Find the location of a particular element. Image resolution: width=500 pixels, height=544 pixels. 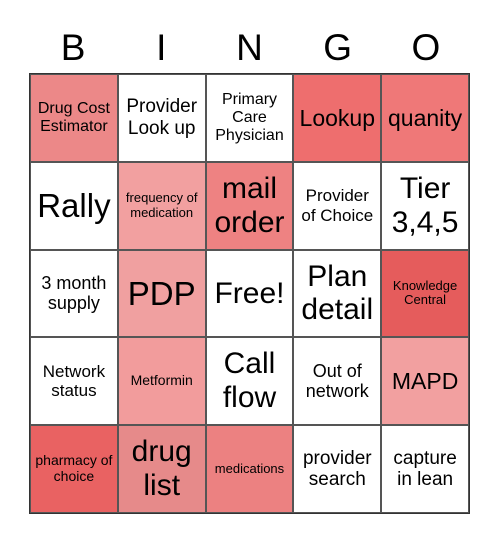

bingo-cell-text: Plan detail is located at coordinates (337, 293).